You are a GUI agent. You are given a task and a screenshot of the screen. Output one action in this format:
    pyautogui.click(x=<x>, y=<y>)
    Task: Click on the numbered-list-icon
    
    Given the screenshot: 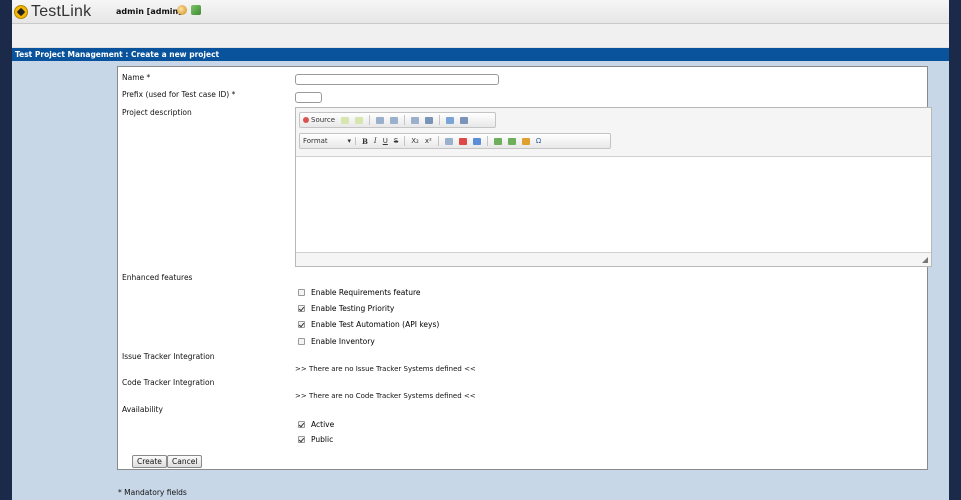 What is the action you would take?
    pyautogui.click(x=380, y=120)
    